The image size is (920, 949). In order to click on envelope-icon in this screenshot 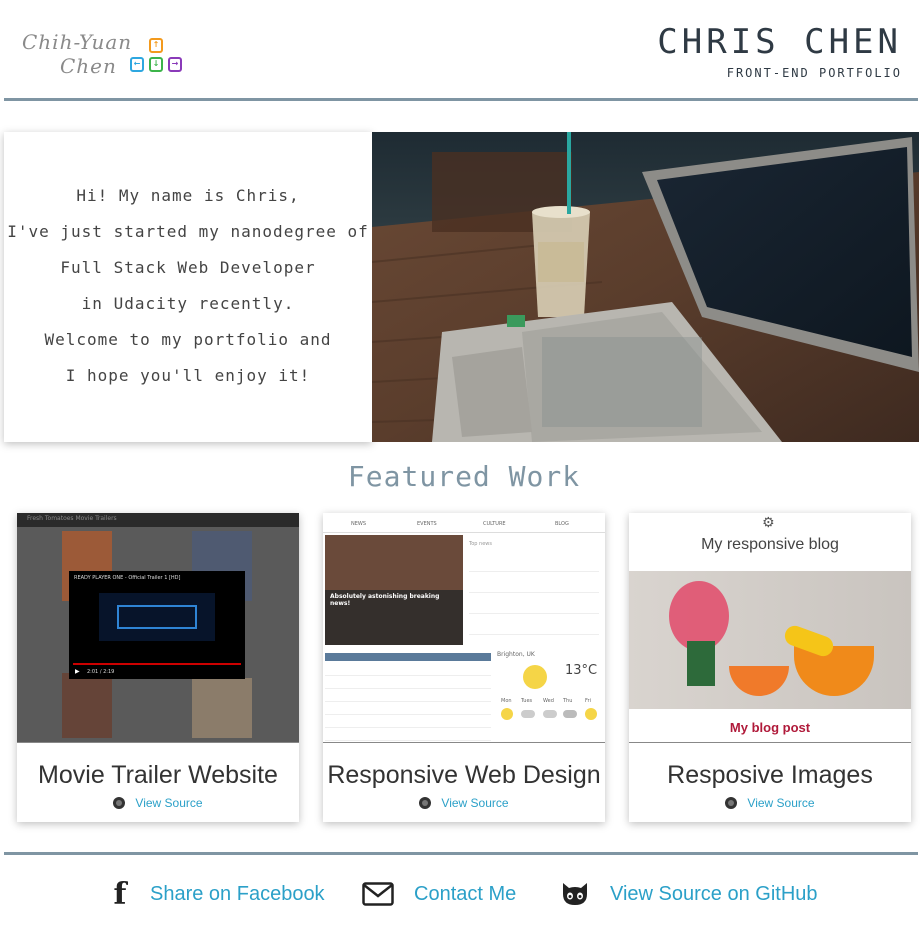, I will do `click(378, 894)`.